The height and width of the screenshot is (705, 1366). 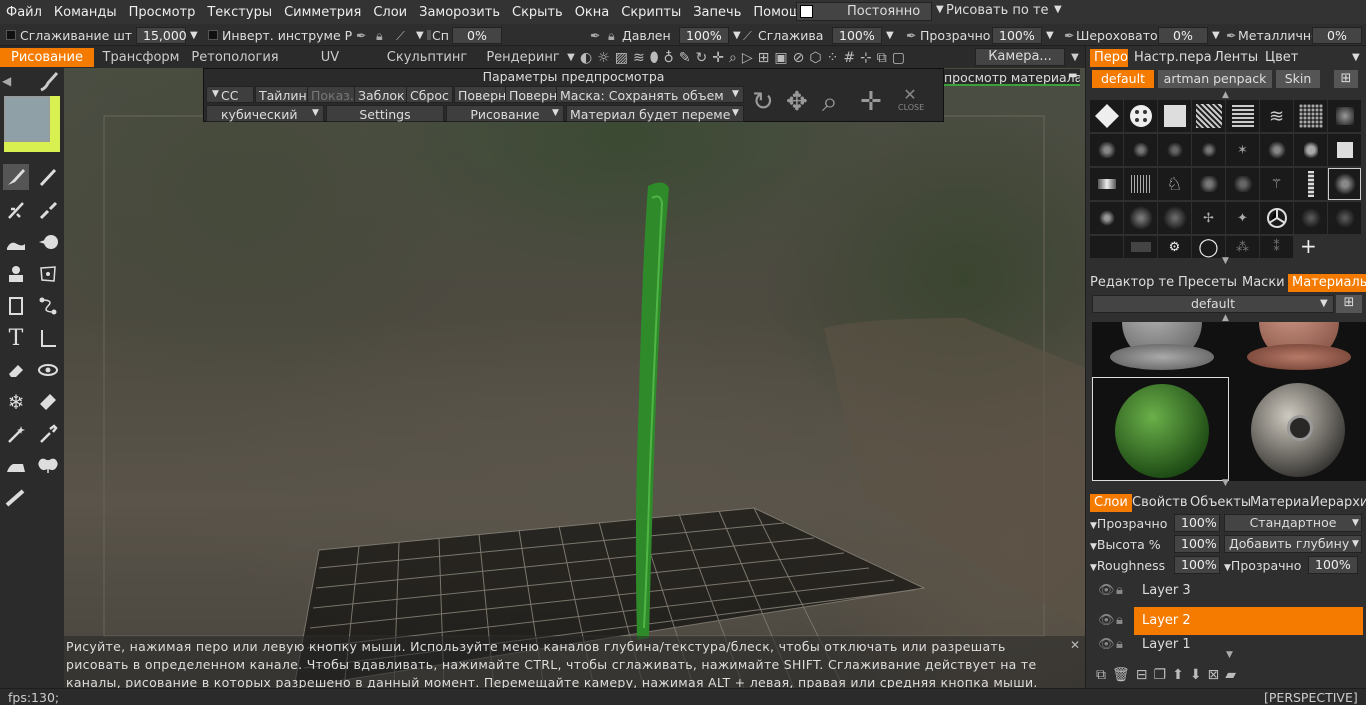 What do you see at coordinates (533, 94) in the screenshot?
I see `rotate-button-2: Поверн` at bounding box center [533, 94].